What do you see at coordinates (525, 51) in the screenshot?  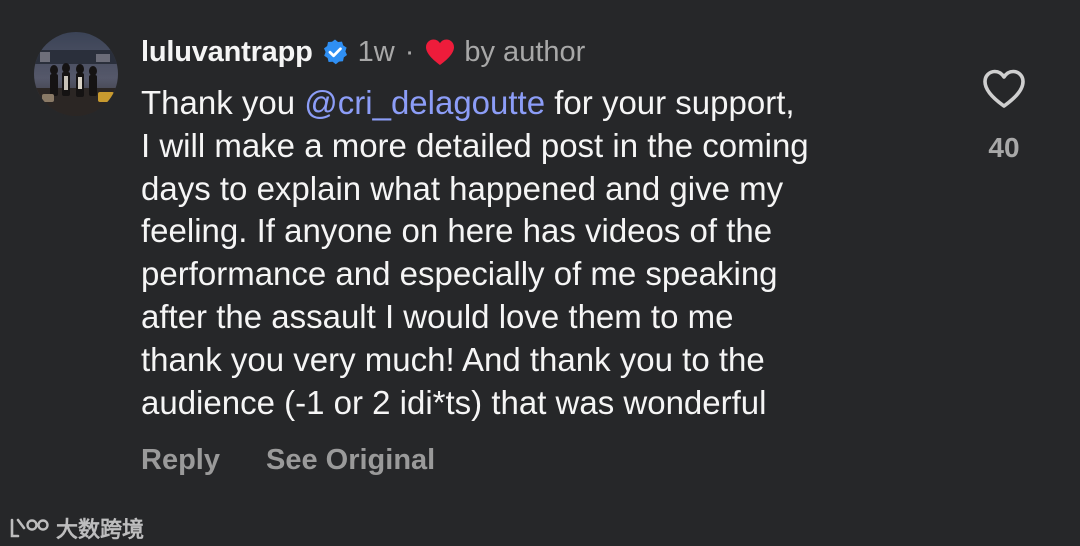 I see `liked-by-author-label: by author` at bounding box center [525, 51].